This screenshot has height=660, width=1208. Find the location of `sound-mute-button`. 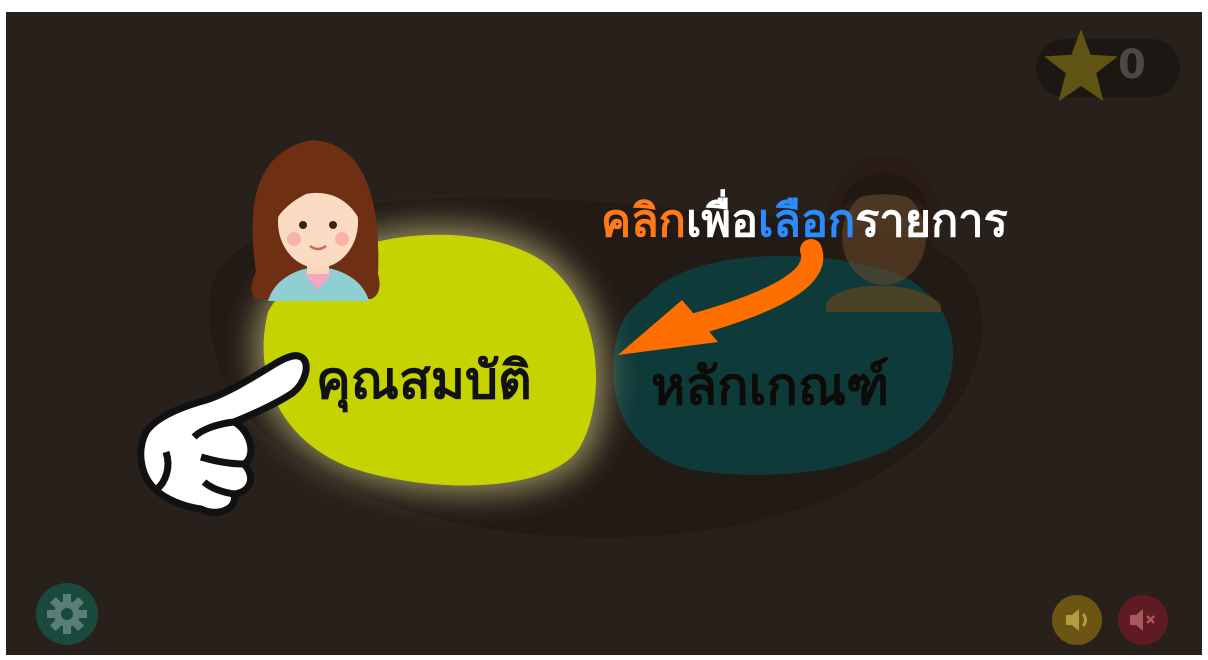

sound-mute-button is located at coordinates (1143, 620).